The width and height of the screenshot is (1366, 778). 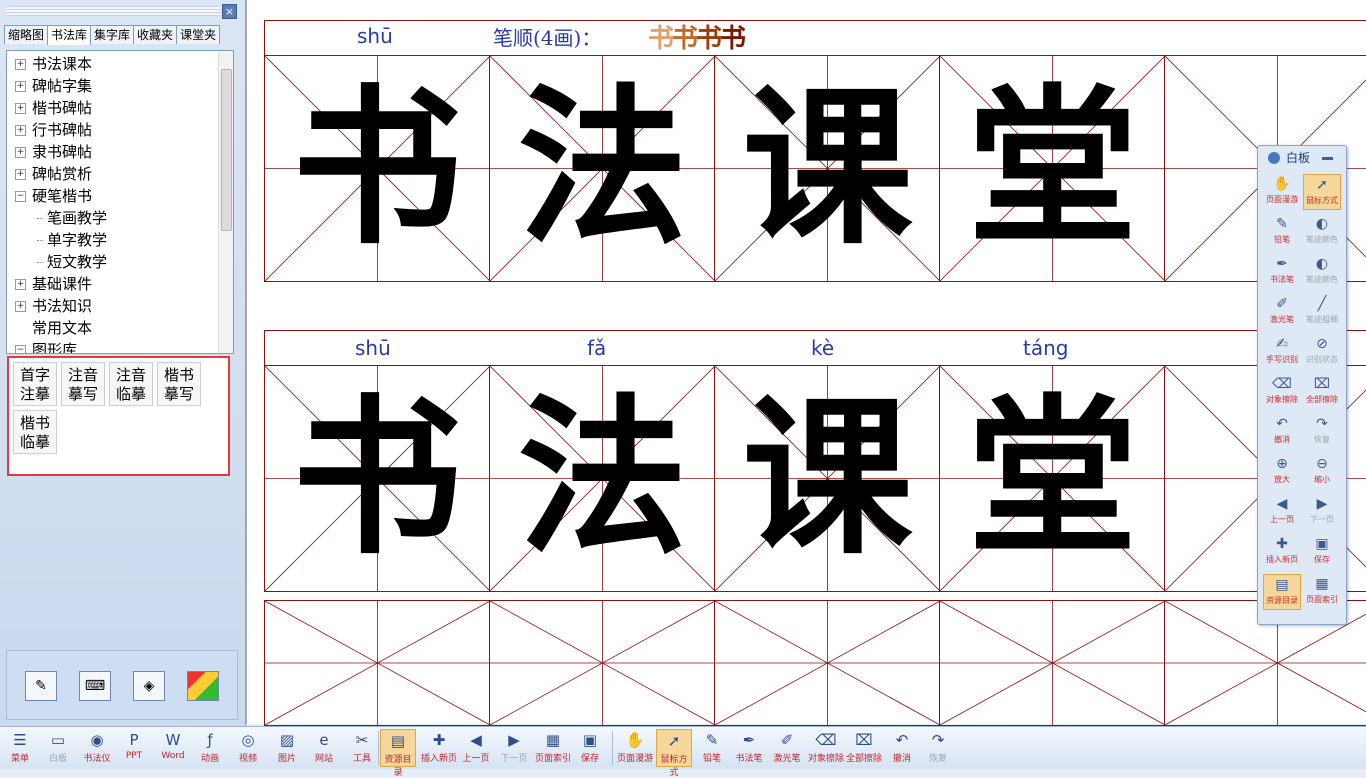 What do you see at coordinates (1322, 392) in the screenshot?
I see `wb-button-clear: ⌧ 全部擦除` at bounding box center [1322, 392].